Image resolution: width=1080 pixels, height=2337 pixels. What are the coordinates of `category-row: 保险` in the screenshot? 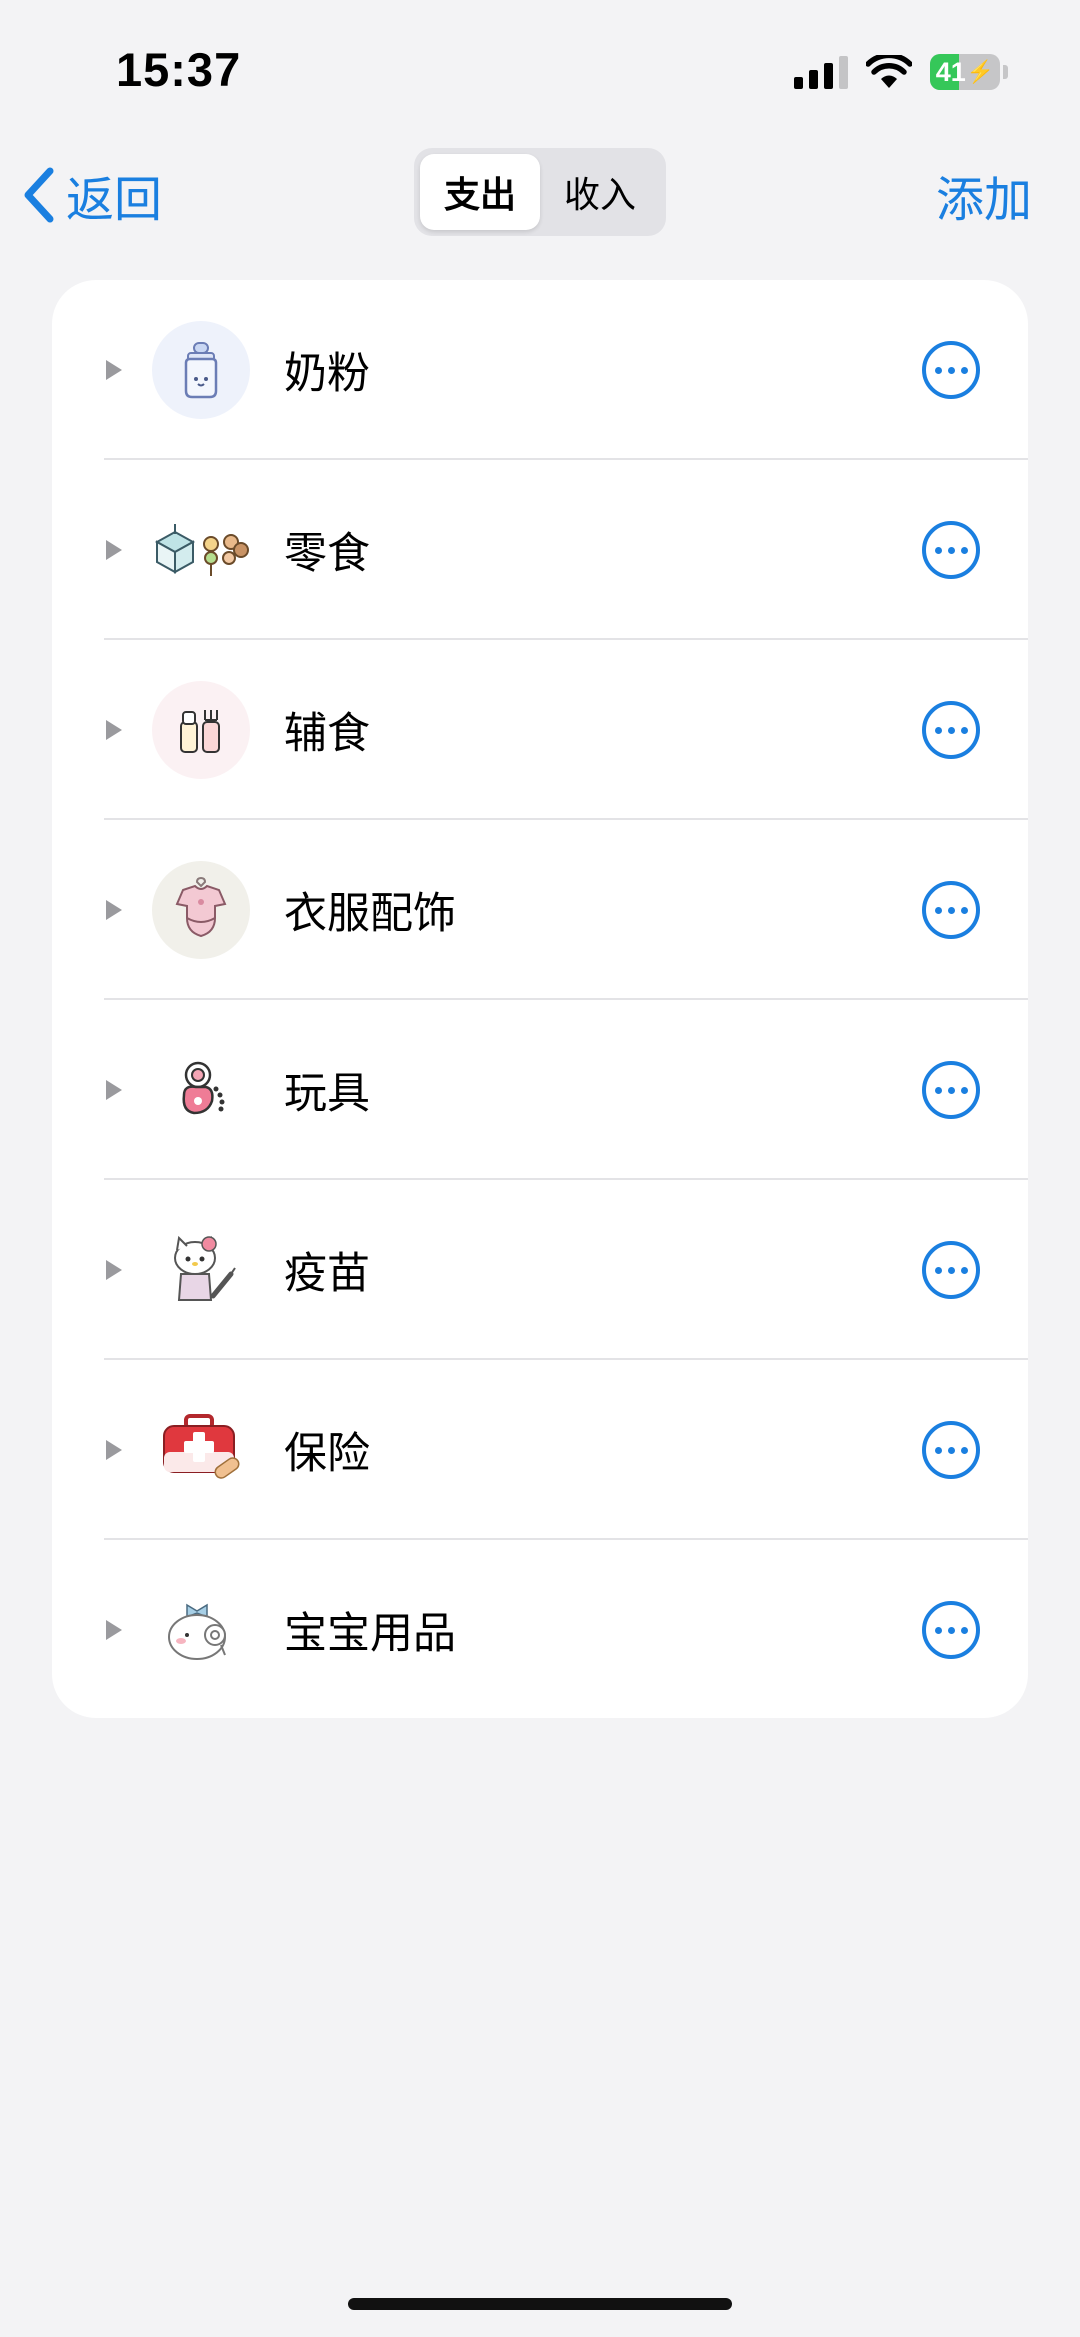 It's located at (540, 1450).